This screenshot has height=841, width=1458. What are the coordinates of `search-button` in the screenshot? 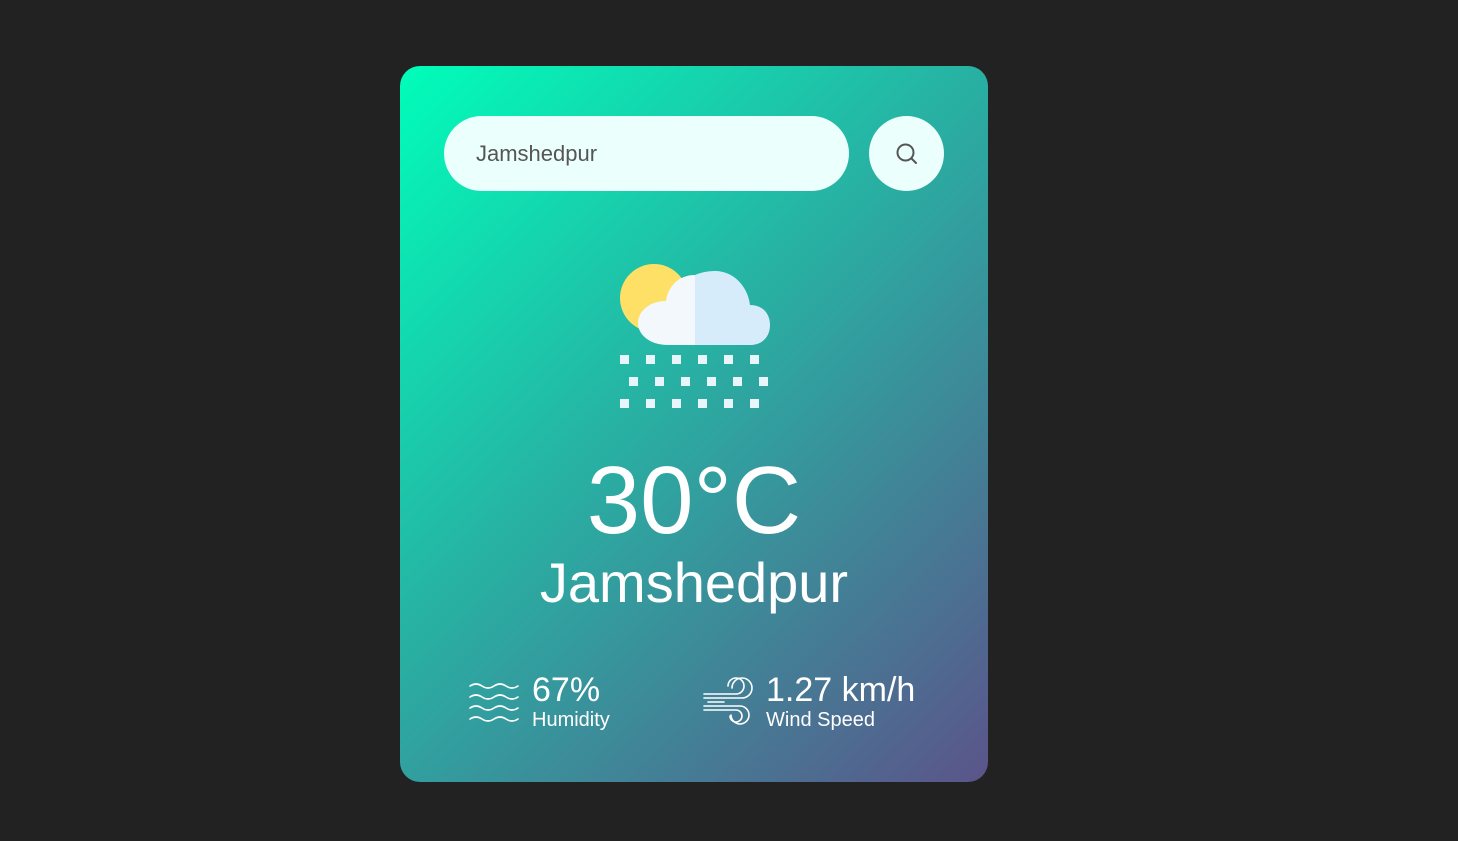 It's located at (906, 153).